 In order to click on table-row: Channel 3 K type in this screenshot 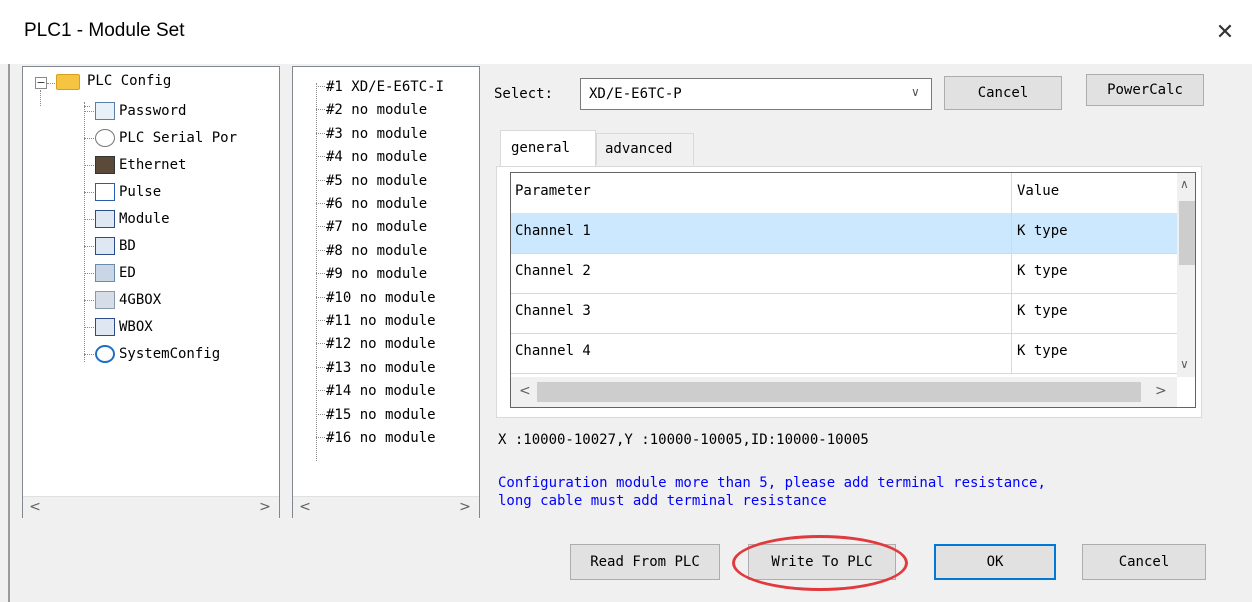, I will do `click(844, 313)`.